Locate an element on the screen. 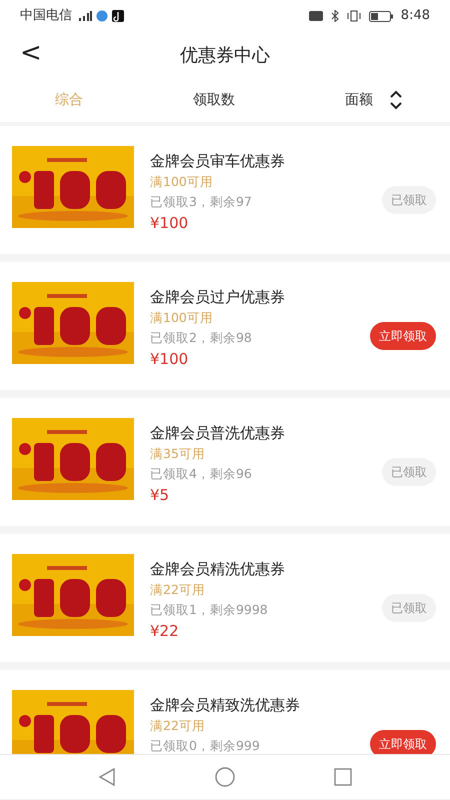 Image resolution: width=450 pixels, height=800 pixels. battery-icon is located at coordinates (380, 16).